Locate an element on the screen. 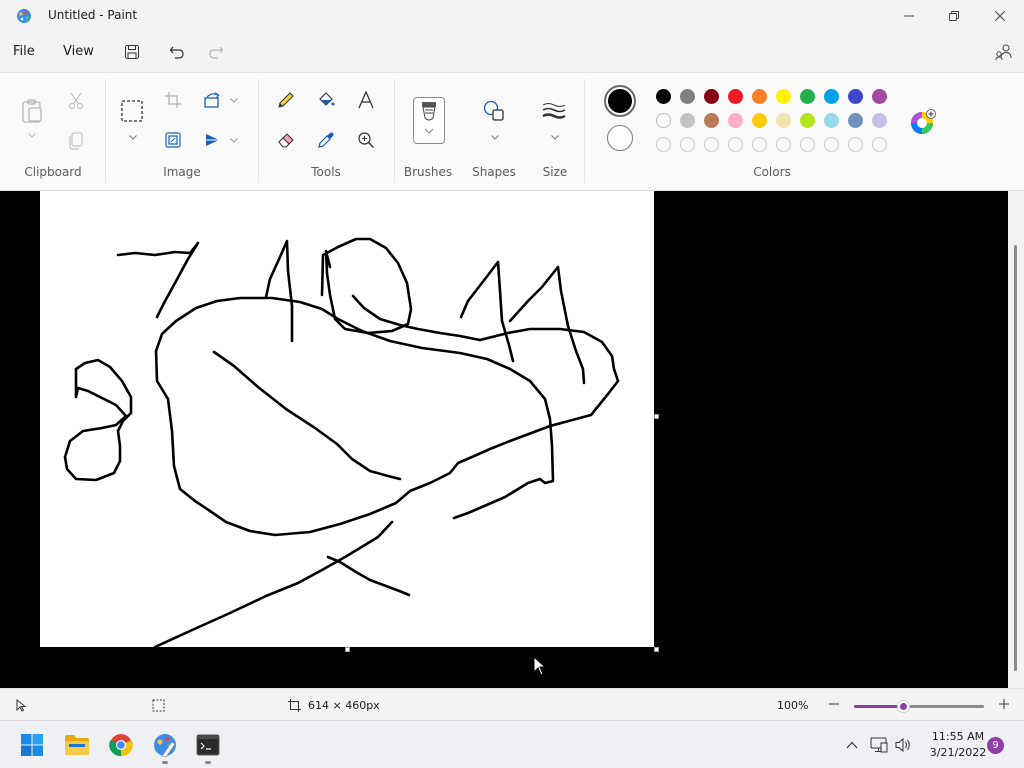  canvas-resize-handle-bottom is located at coordinates (347, 649).